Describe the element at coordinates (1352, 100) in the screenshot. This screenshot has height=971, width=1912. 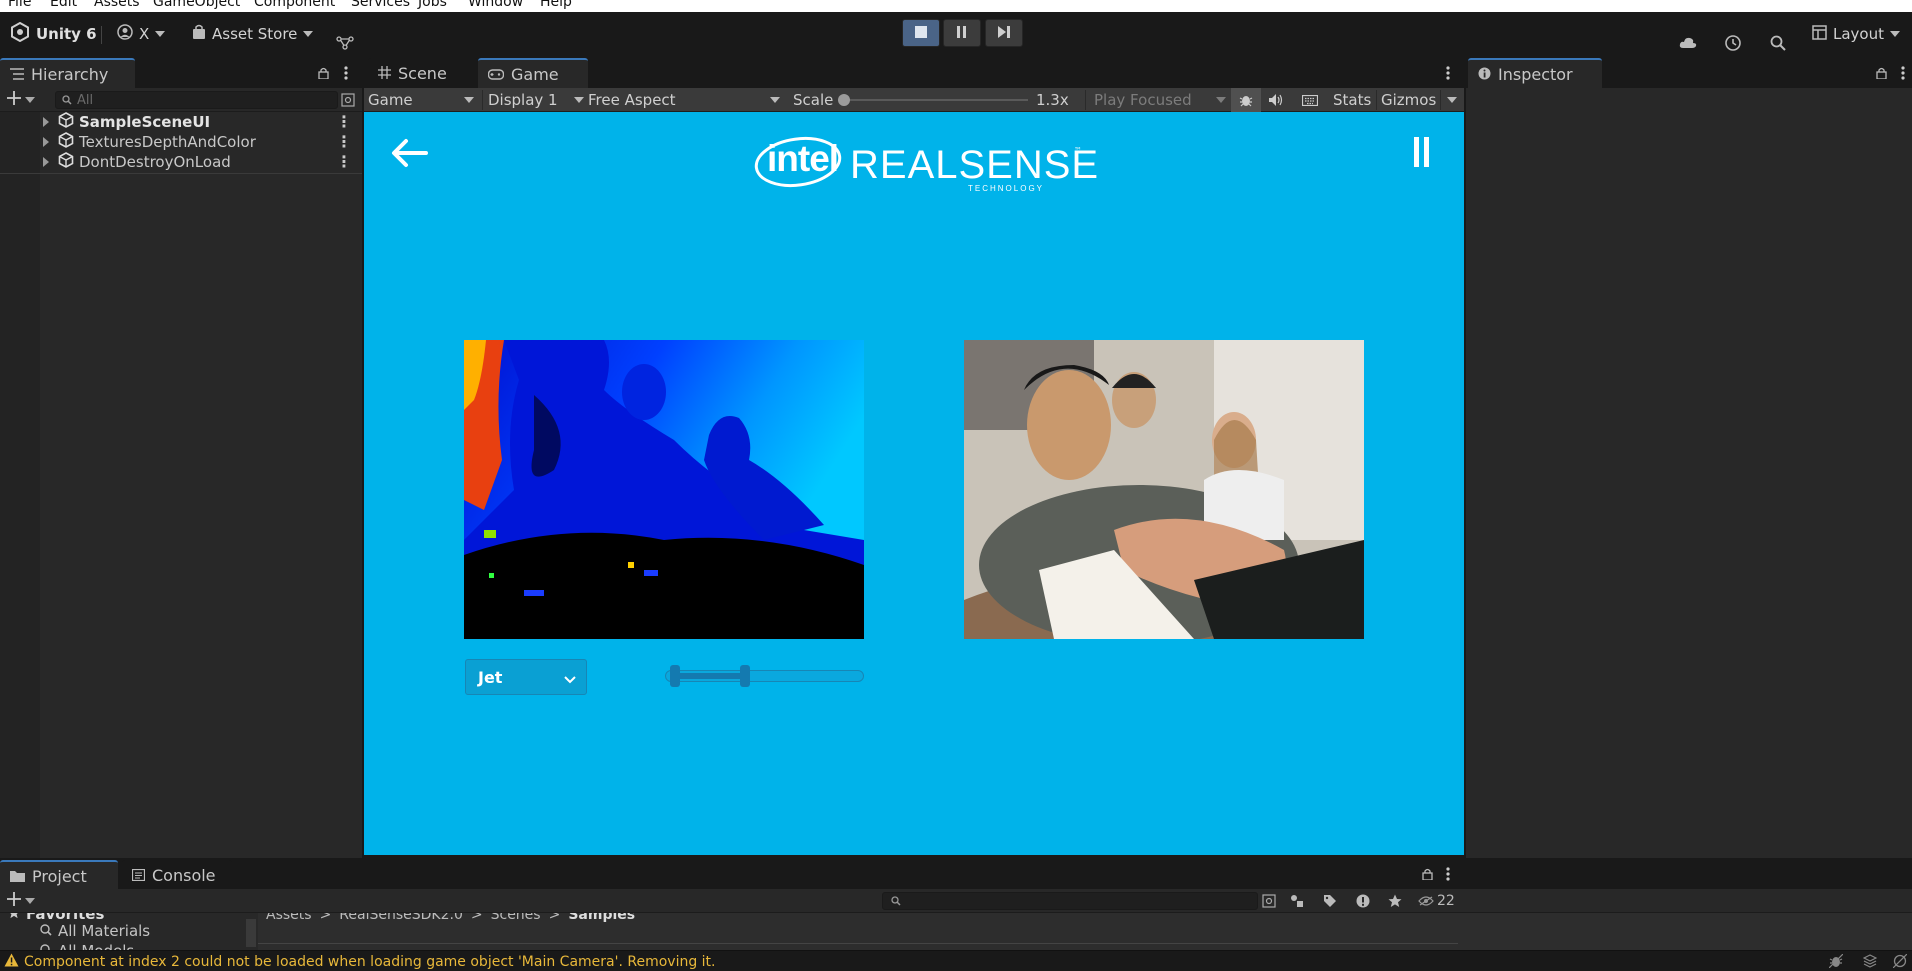
I see `stats-button: Stats` at that location.